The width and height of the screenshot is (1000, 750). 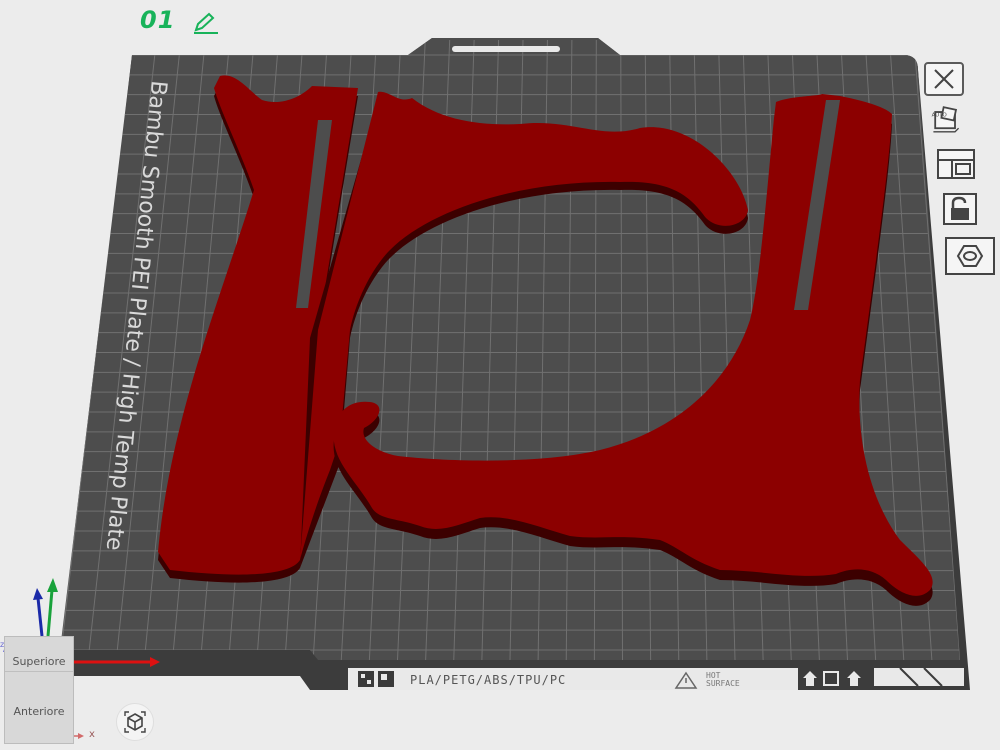 I want to click on view-cube-front-face: Anteriore, so click(x=39, y=711).